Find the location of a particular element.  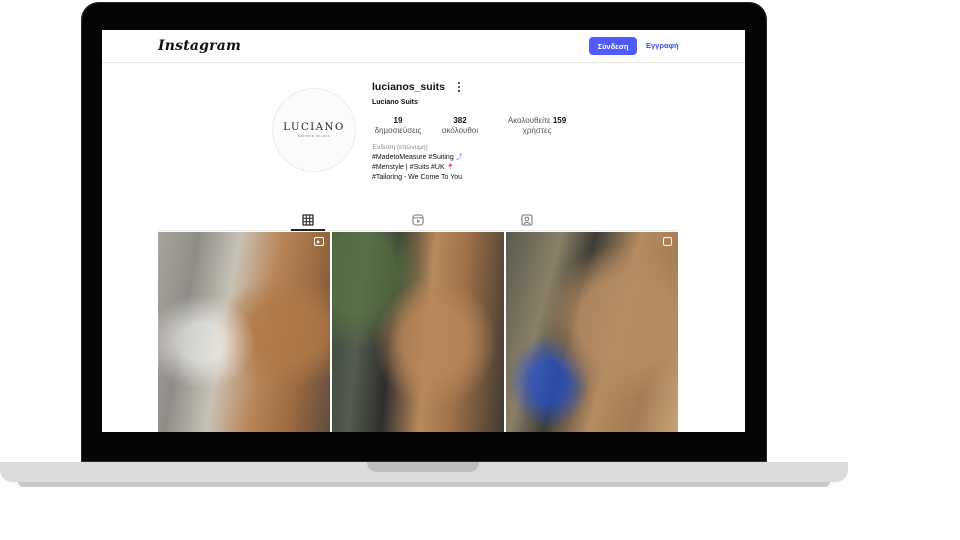

multi-post-badge-icon is located at coordinates (667, 241).